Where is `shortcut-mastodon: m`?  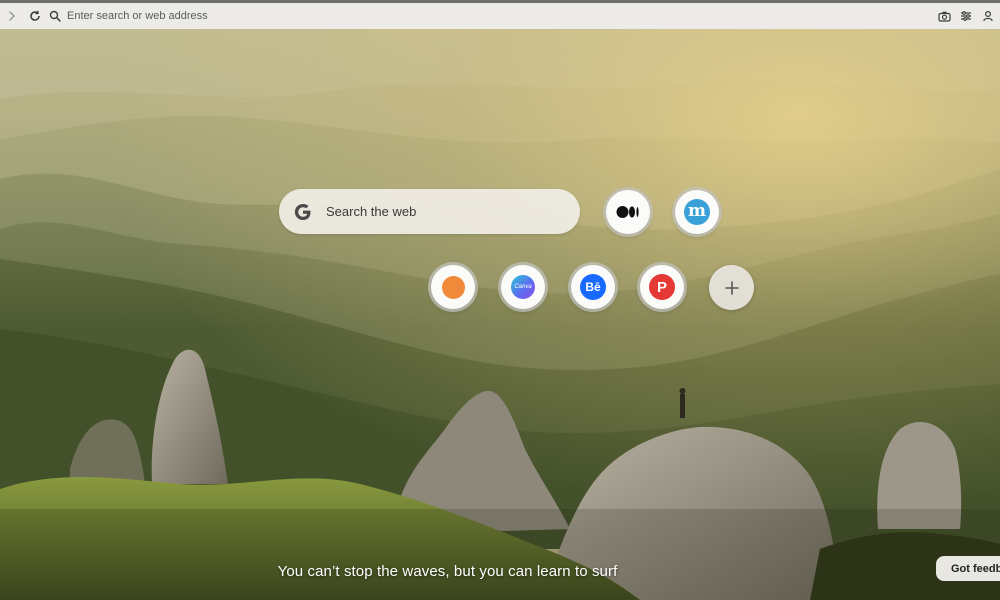
shortcut-mastodon: m is located at coordinates (697, 212).